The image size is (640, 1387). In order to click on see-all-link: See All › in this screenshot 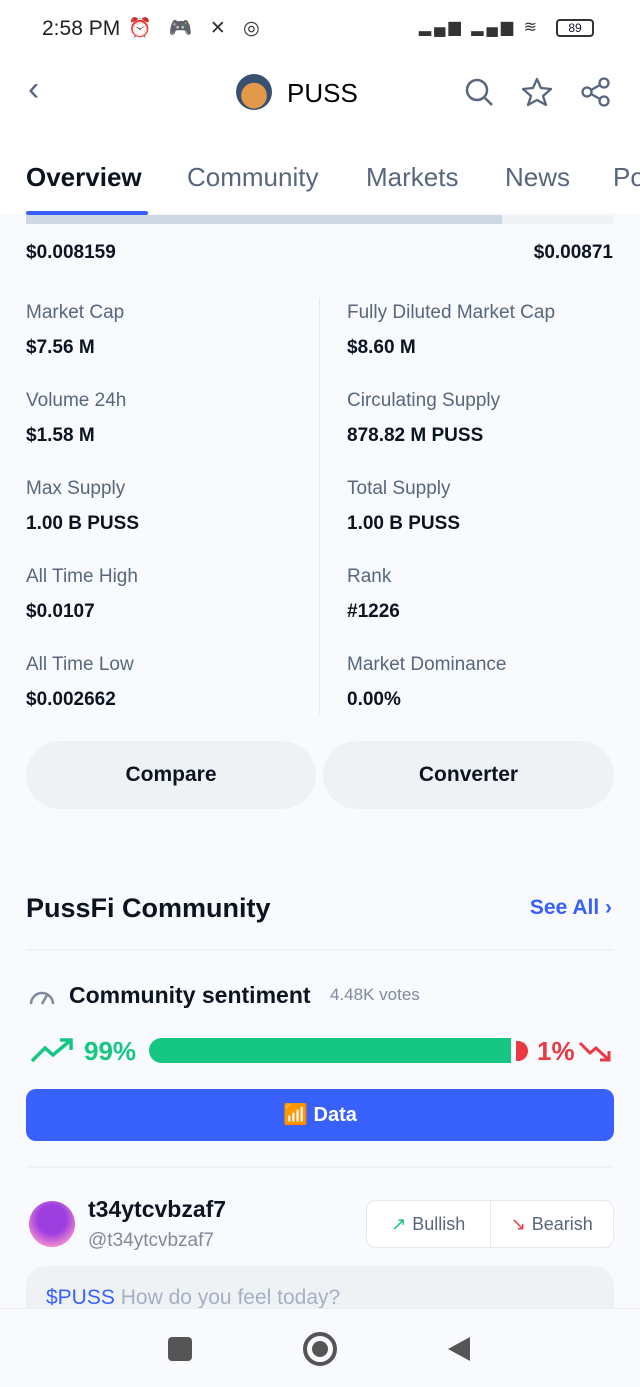, I will do `click(571, 908)`.